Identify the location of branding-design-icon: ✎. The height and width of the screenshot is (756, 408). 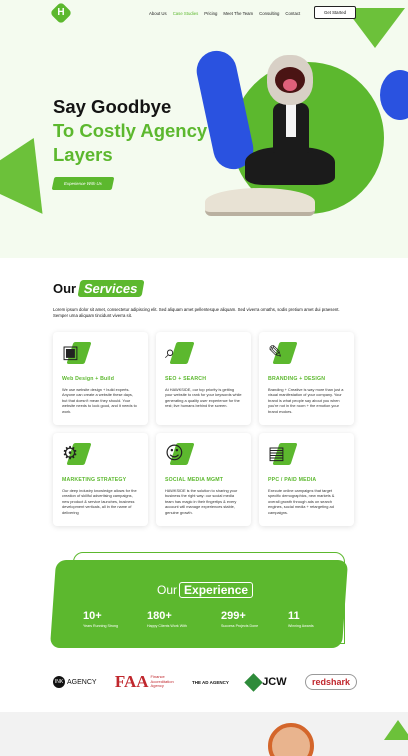
(283, 354).